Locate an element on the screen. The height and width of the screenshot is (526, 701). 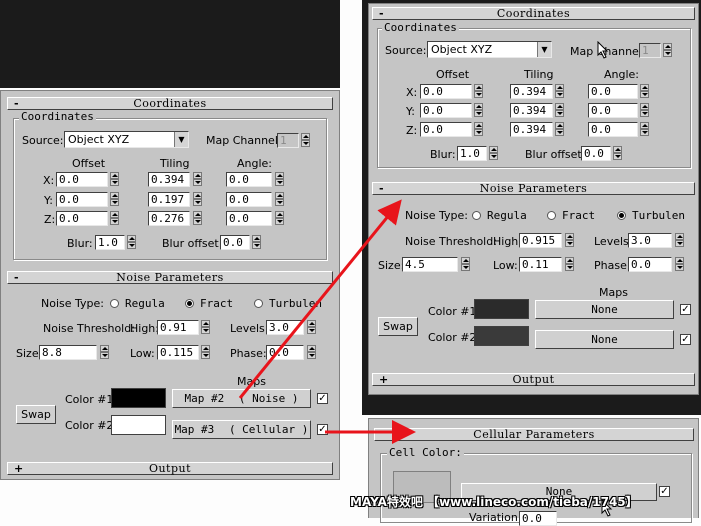
right-tiling-y-input: 0.394 is located at coordinates (531, 110).